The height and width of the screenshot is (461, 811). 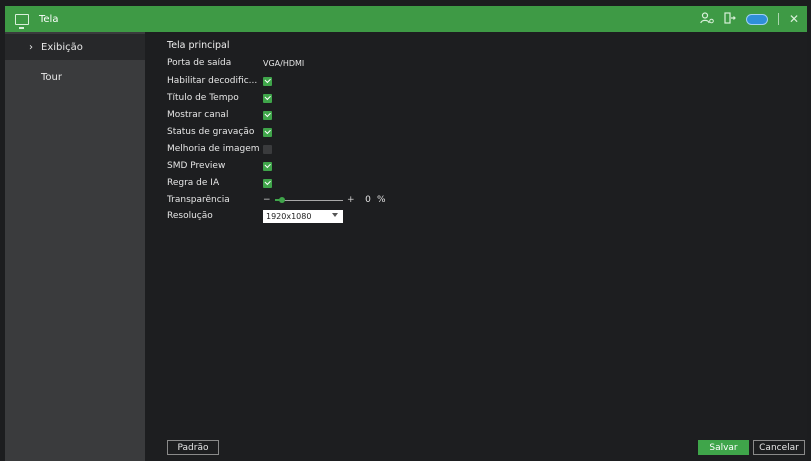 What do you see at coordinates (723, 447) in the screenshot?
I see `save-button: Salvar` at bounding box center [723, 447].